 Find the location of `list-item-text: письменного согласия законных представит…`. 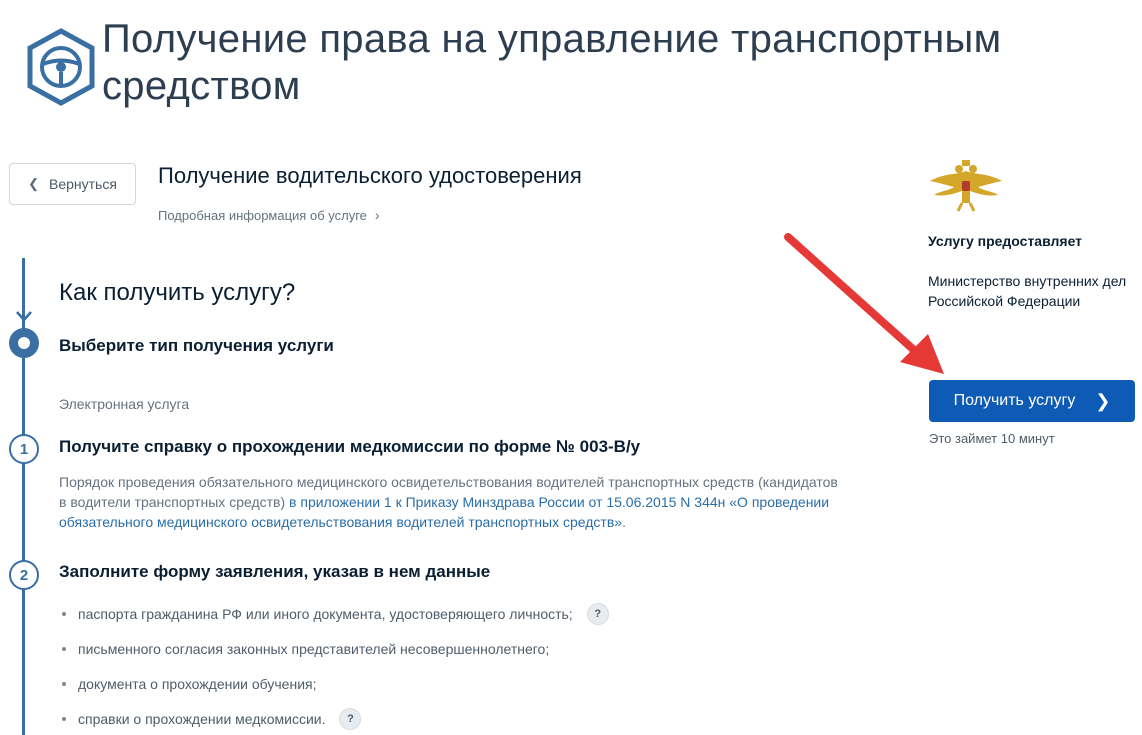

list-item-text: письменного согласия законных представит… is located at coordinates (314, 648).